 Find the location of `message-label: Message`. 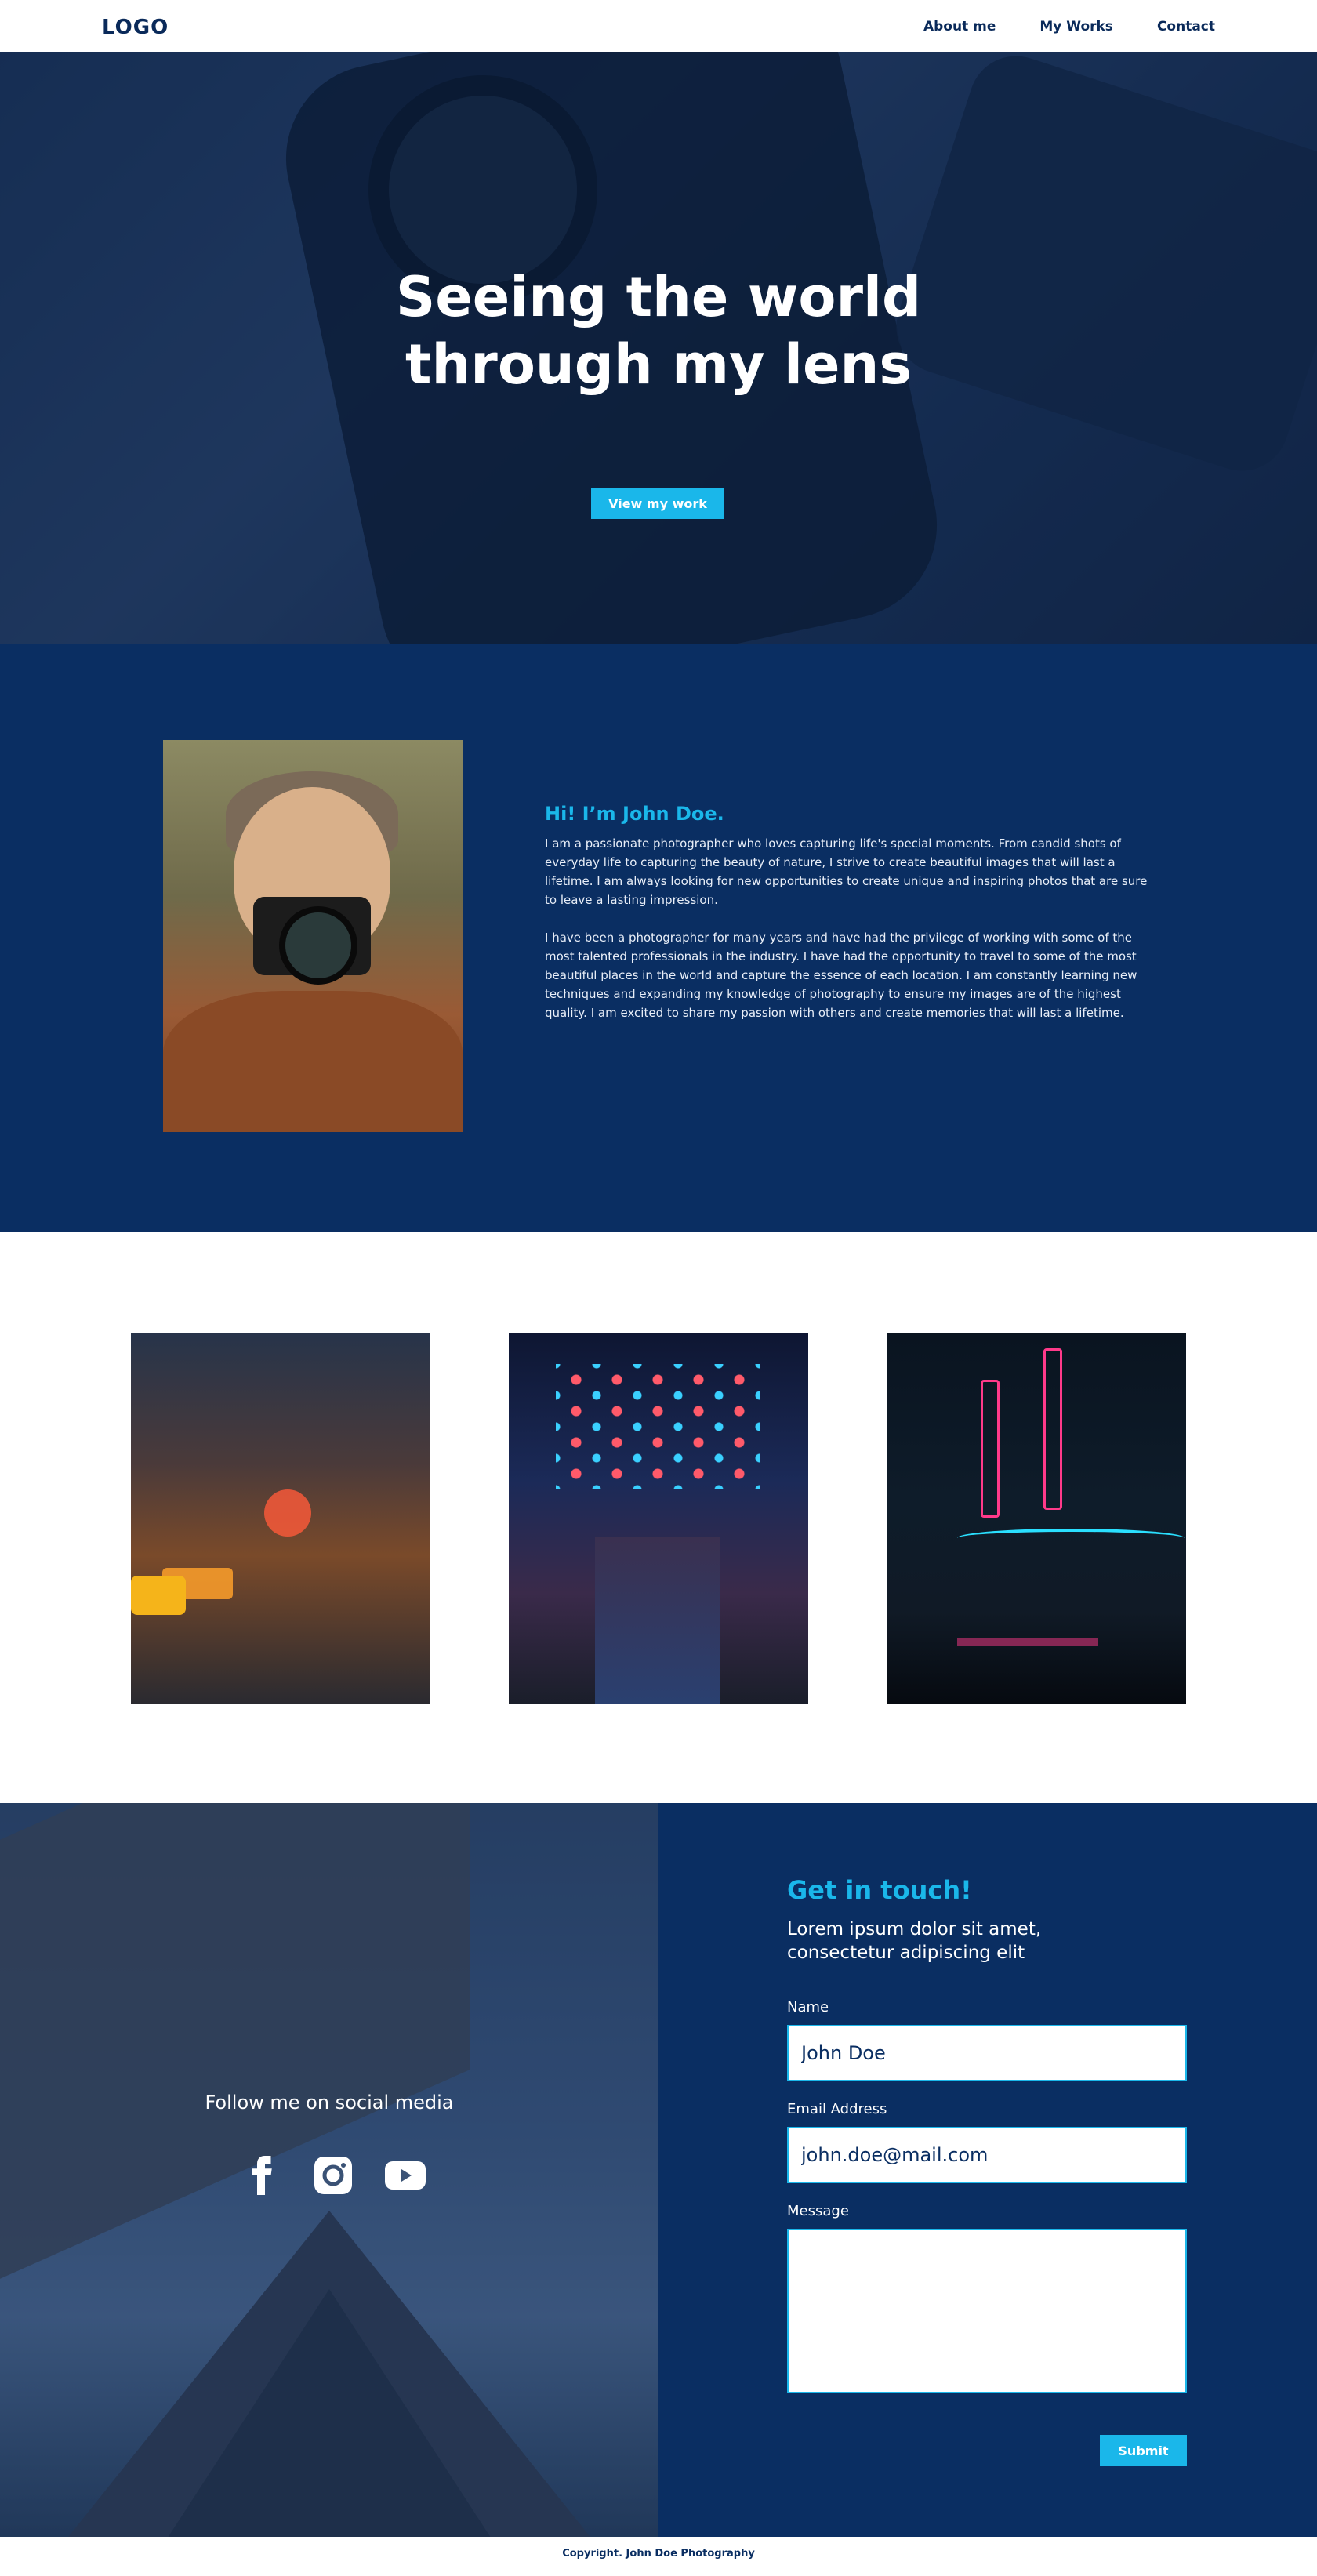

message-label: Message is located at coordinates (818, 2211).